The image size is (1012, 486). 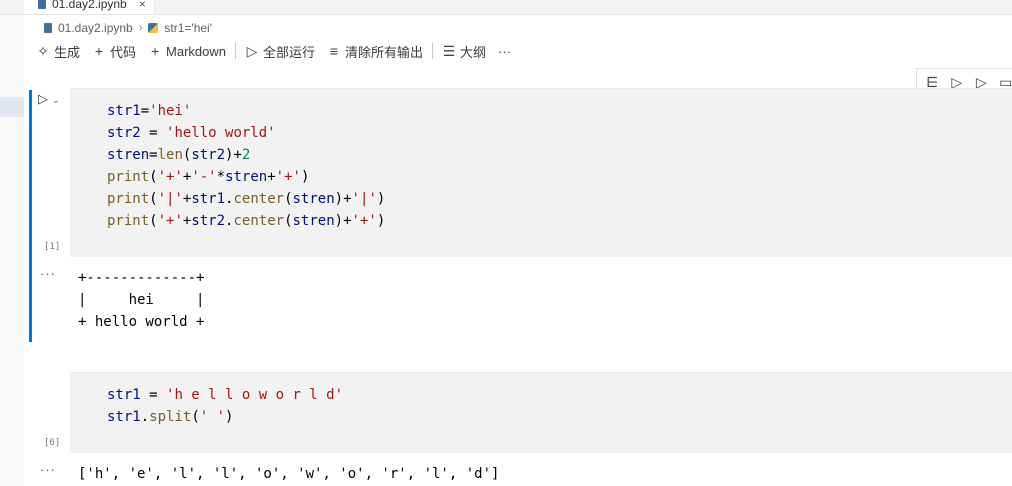 What do you see at coordinates (506, 7) in the screenshot?
I see `editor-tab-strip: 01.day2.ipynb ×` at bounding box center [506, 7].